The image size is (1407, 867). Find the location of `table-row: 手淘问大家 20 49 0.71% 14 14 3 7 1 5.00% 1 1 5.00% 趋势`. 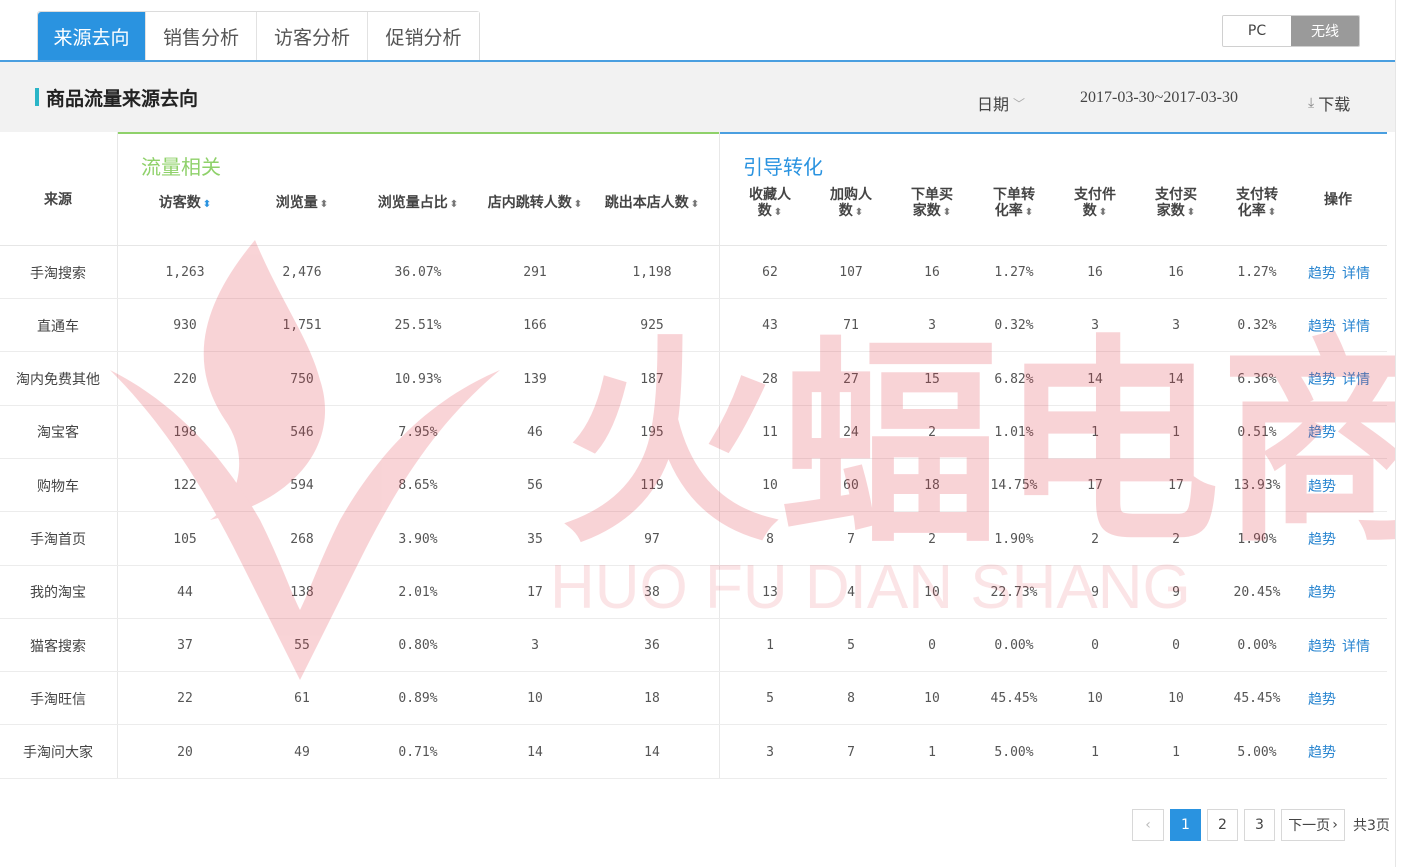

table-row: 手淘问大家 20 49 0.71% 14 14 3 7 1 5.00% 1 1 5.00% 趋势 is located at coordinates (693, 752).